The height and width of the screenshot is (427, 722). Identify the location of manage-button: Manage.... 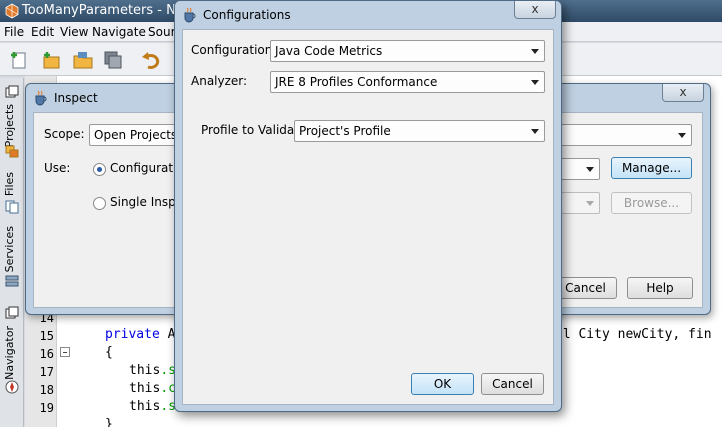
(651, 168).